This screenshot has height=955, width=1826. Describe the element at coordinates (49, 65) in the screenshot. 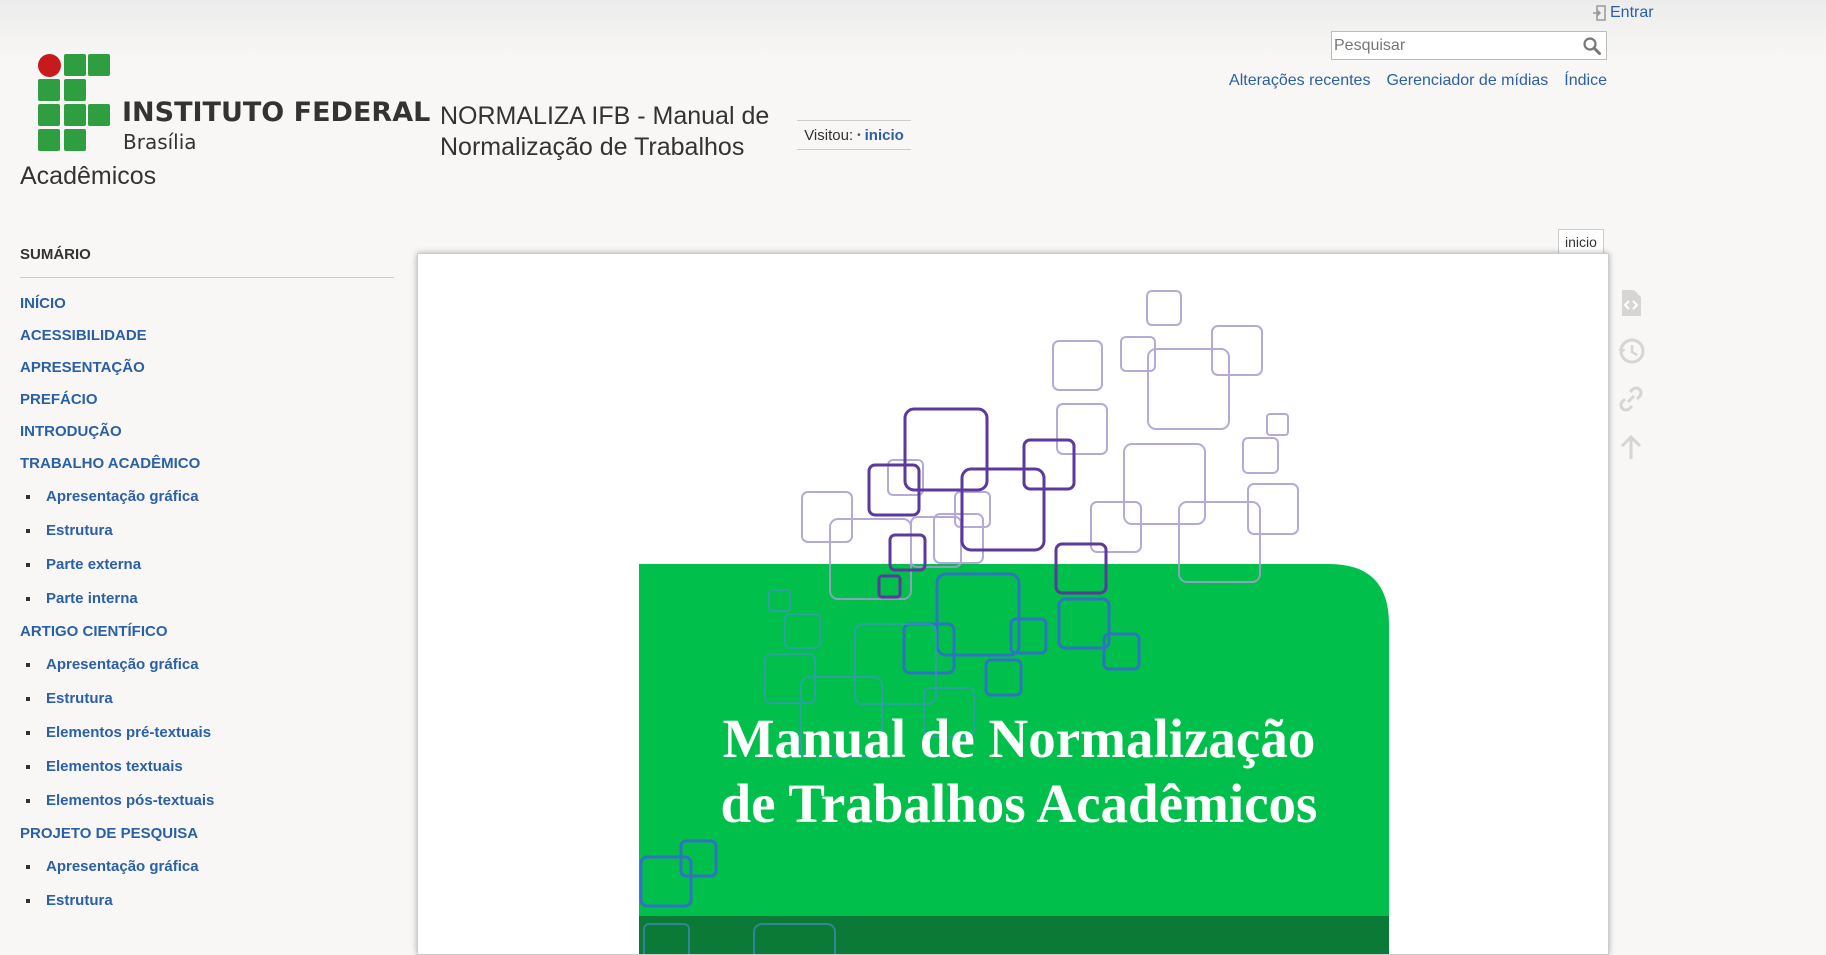

I see `logo-red-dot` at that location.